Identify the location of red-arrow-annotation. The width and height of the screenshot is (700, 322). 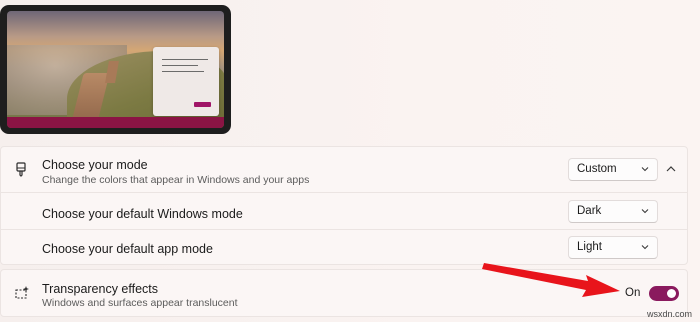
(551, 280).